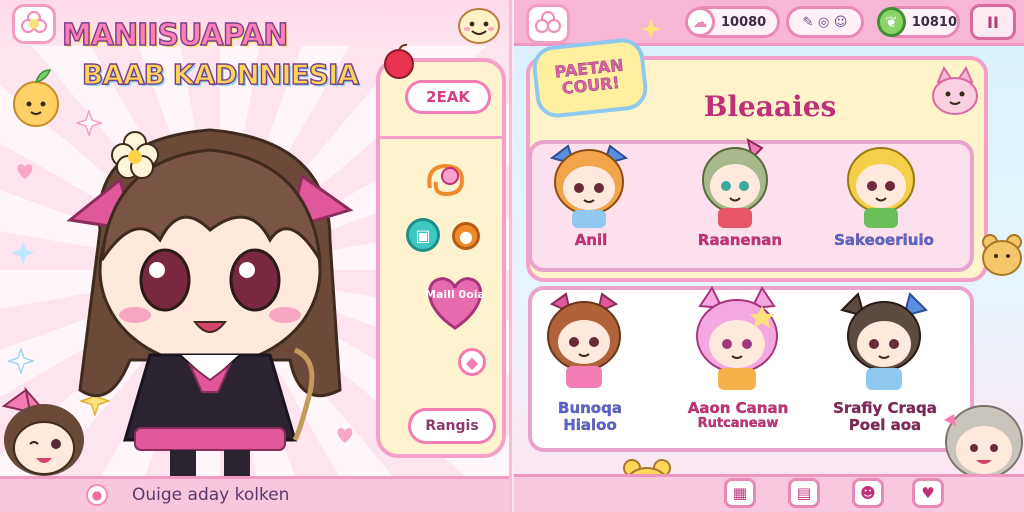 The image size is (1024, 512). I want to click on resource-cloud: ☁ 10080, so click(732, 22).